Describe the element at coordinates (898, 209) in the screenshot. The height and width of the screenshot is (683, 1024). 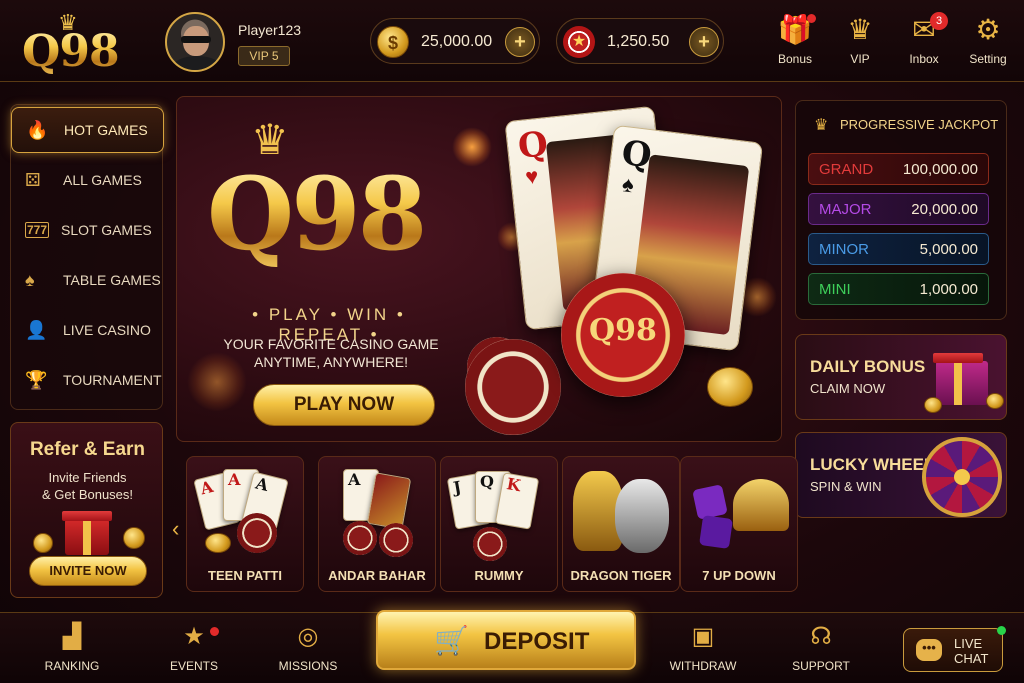
I see `jackpot-major: MAJOR 20,000.00` at that location.